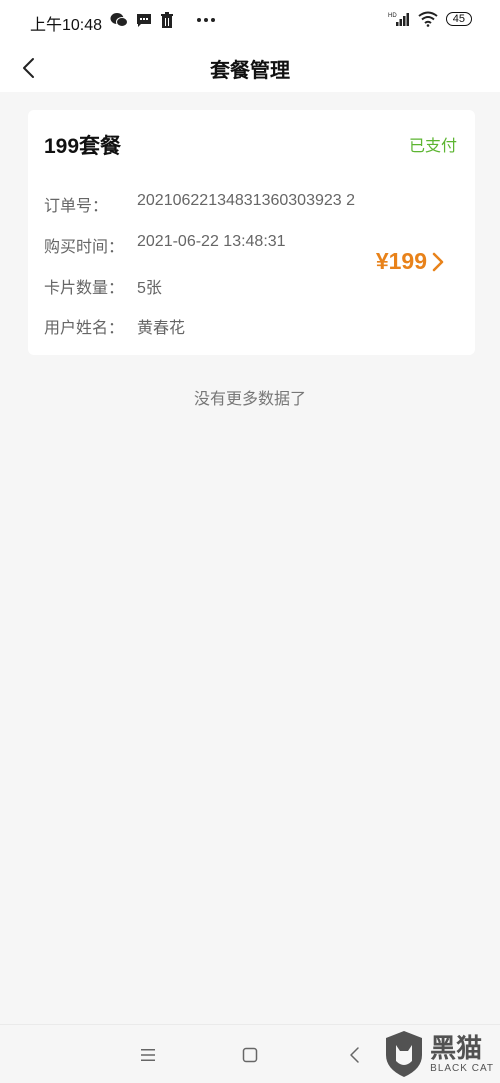 The width and height of the screenshot is (500, 1083). I want to click on user-name-row: 用户姓名： 黄春花, so click(114, 326).